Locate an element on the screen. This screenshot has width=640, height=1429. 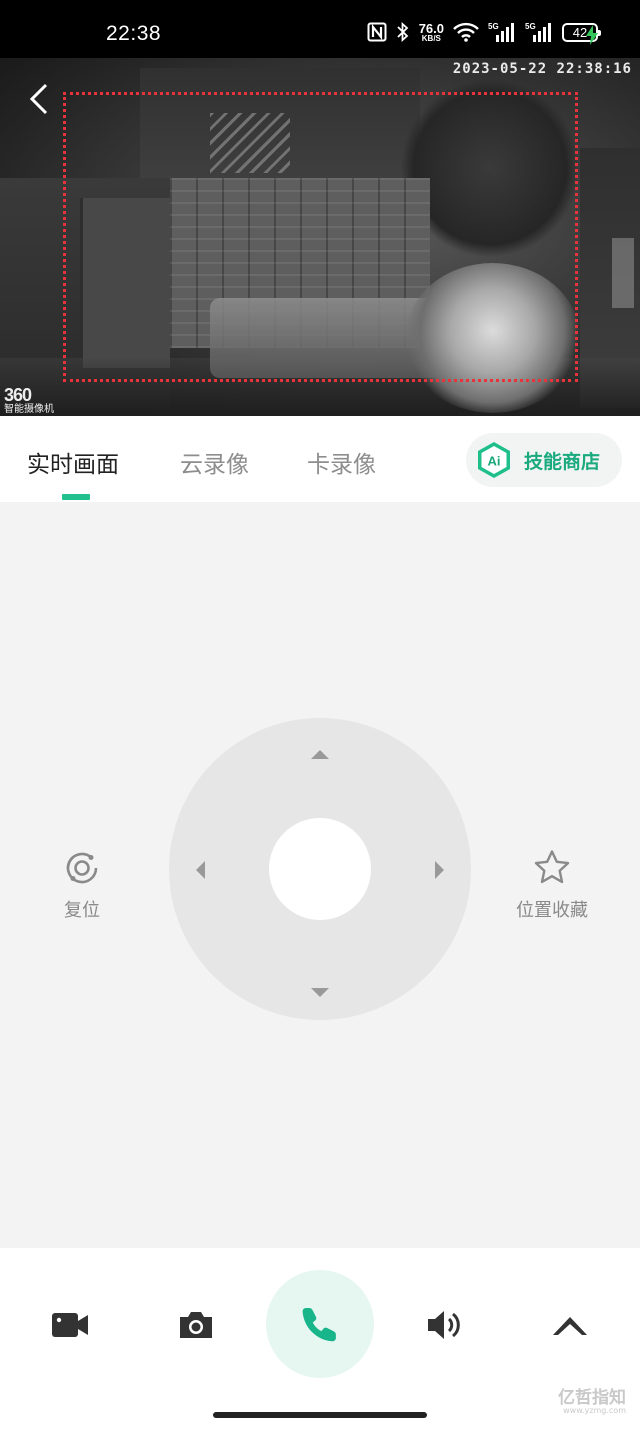
pan-down-arrow is located at coordinates (320, 993).